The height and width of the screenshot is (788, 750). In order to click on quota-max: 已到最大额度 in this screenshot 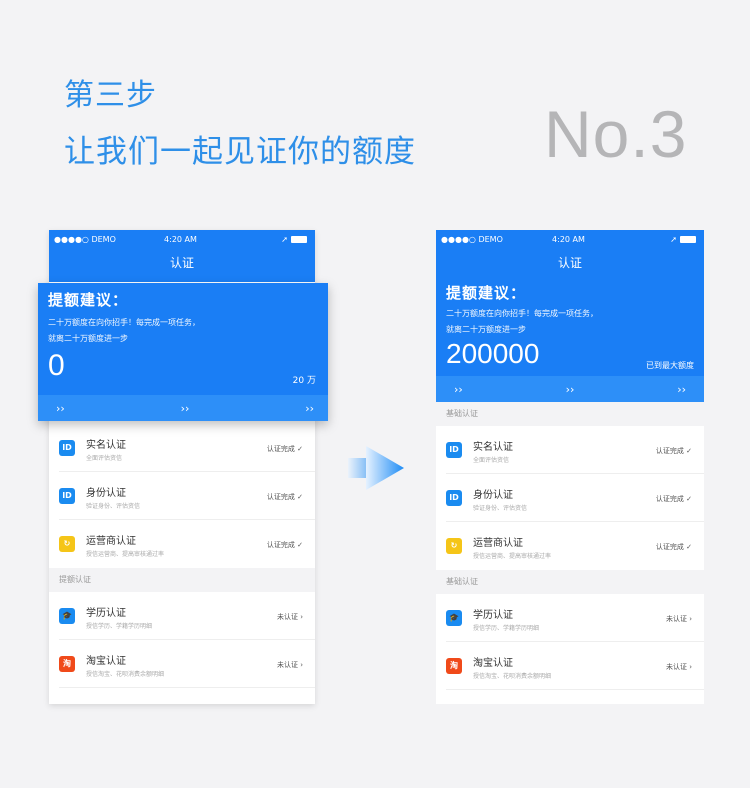, I will do `click(670, 365)`.